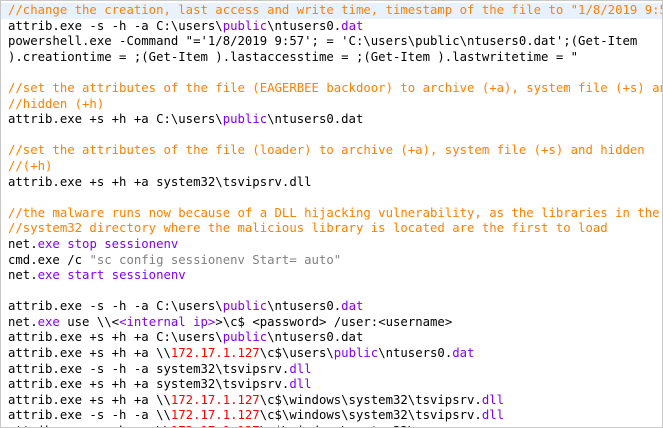 The height and width of the screenshot is (428, 663). What do you see at coordinates (335, 166) in the screenshot?
I see `code-line: //(+h)` at bounding box center [335, 166].